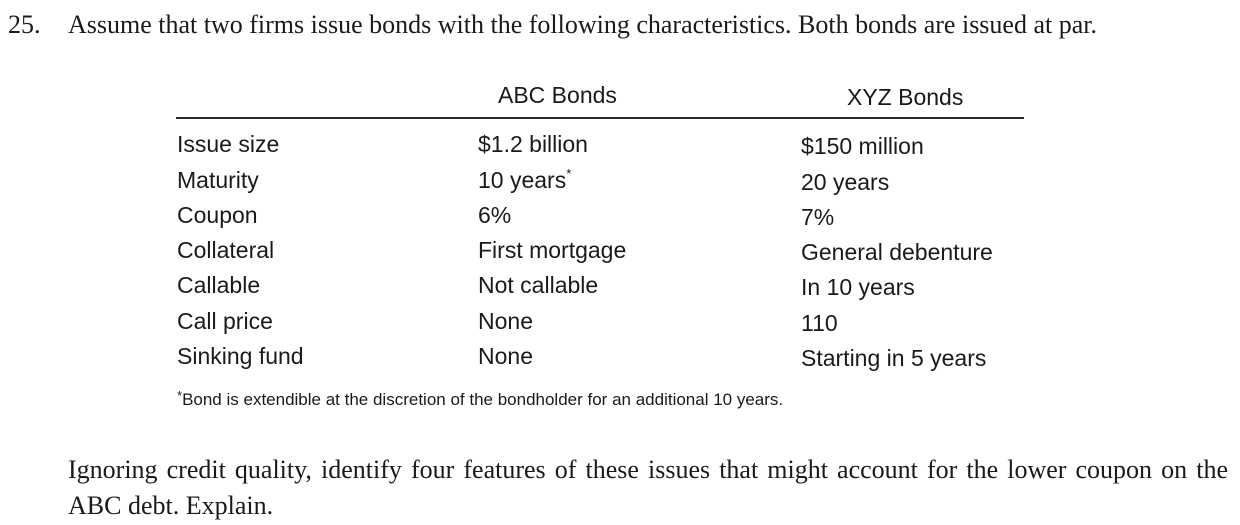 This screenshot has width=1240, height=525. I want to click on abc-coupon: 6%, so click(495, 215).